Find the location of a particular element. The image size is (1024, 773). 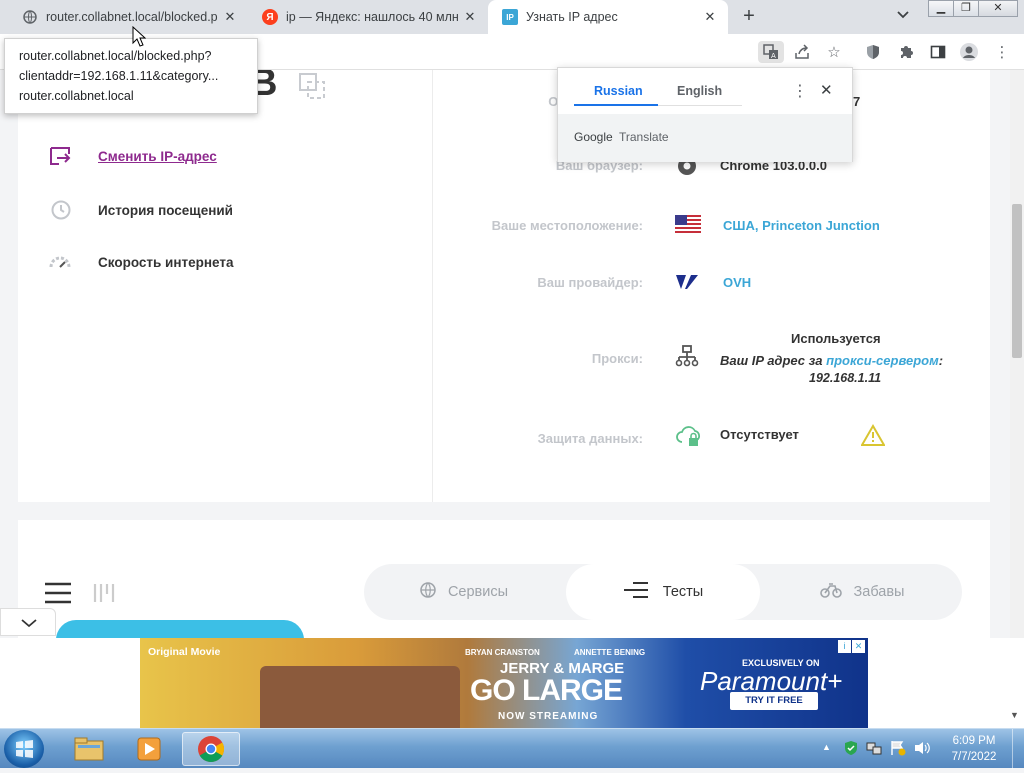

section-tabs: Сервисы Тесты Забавы is located at coordinates (663, 592).